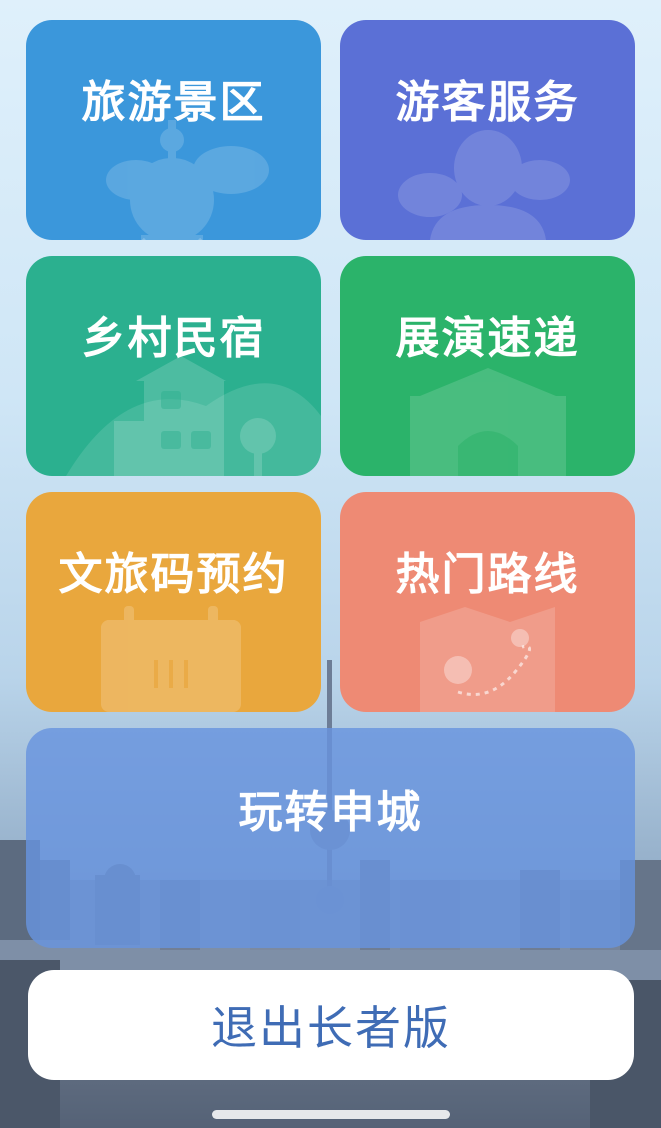  Describe the element at coordinates (331, 1114) in the screenshot. I see `home-indicator` at that location.